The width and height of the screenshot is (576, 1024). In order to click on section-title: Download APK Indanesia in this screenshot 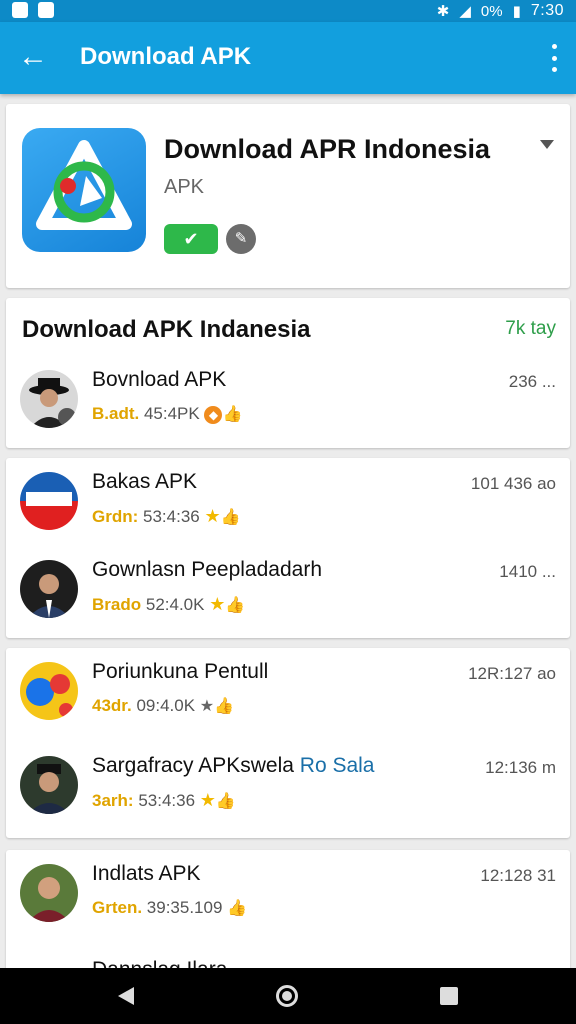, I will do `click(166, 329)`.